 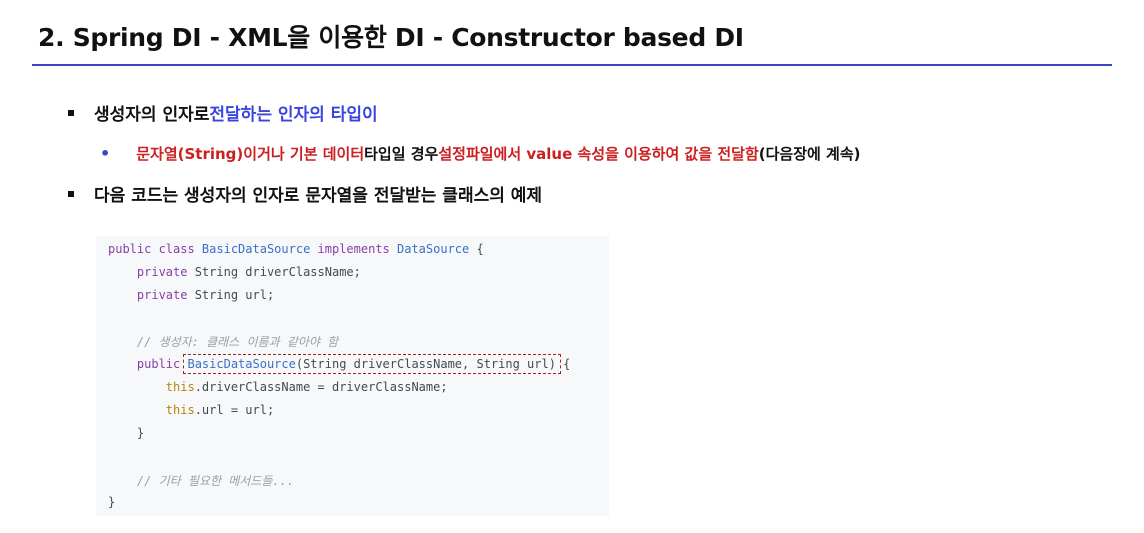 I want to click on code-text: .driverClassName = driverClassName;, so click(x=321, y=387).